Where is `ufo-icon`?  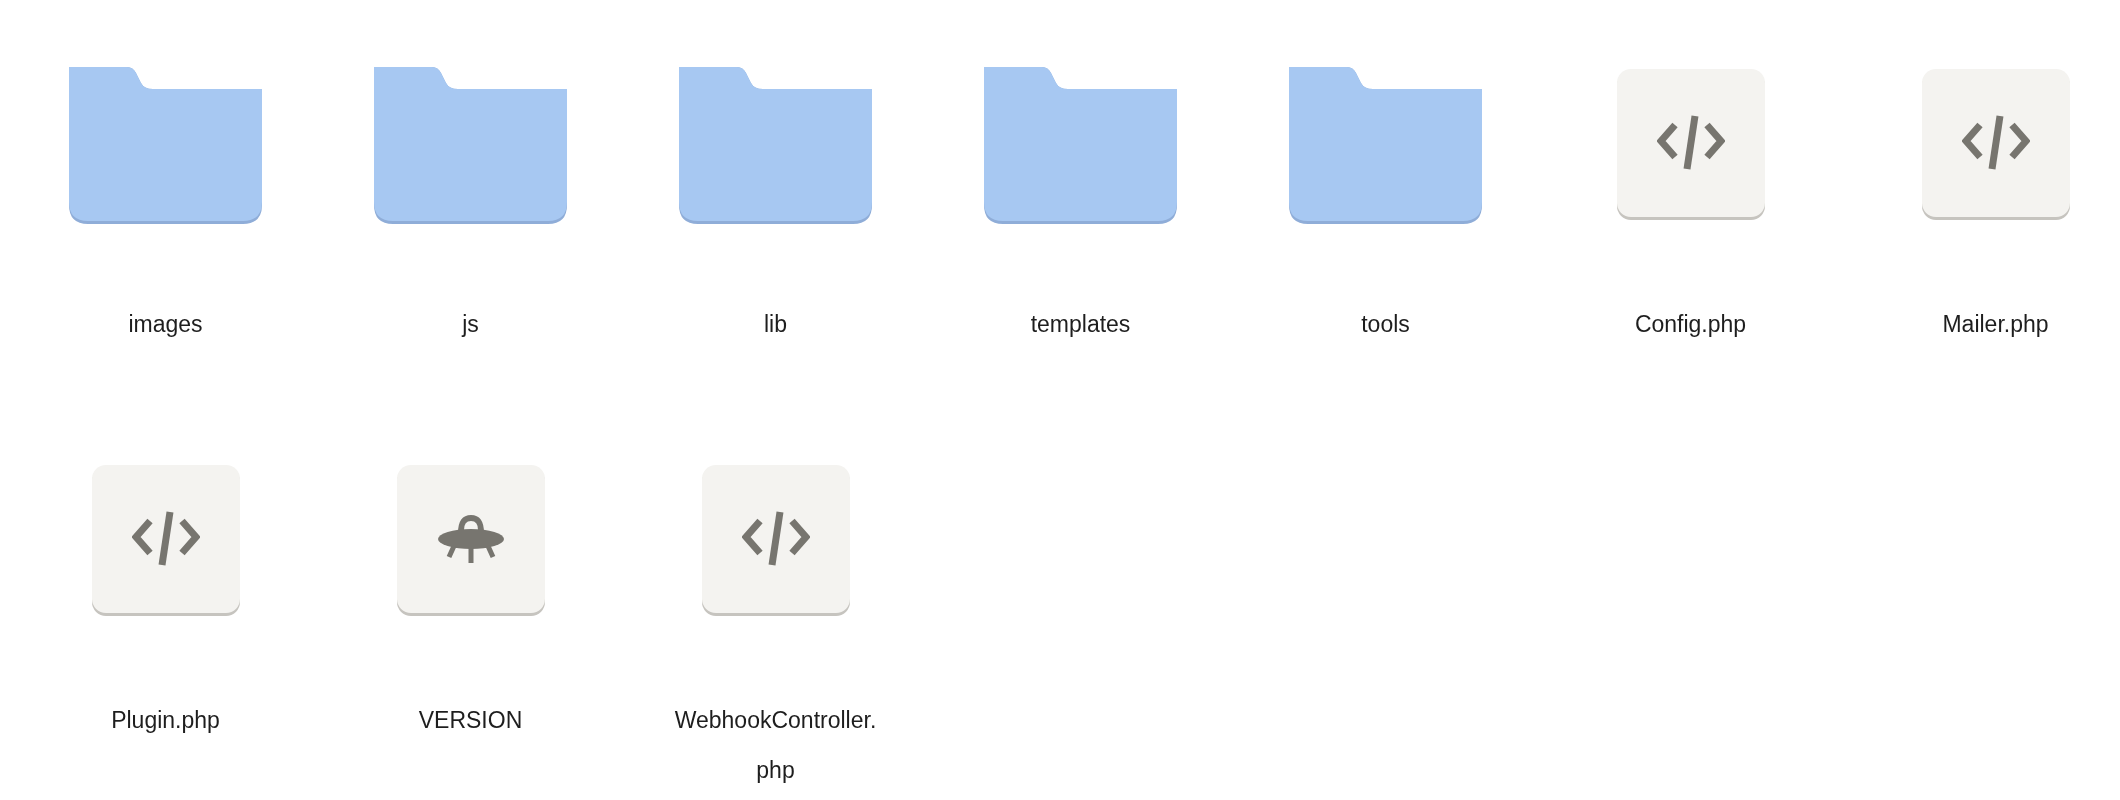 ufo-icon is located at coordinates (470, 539).